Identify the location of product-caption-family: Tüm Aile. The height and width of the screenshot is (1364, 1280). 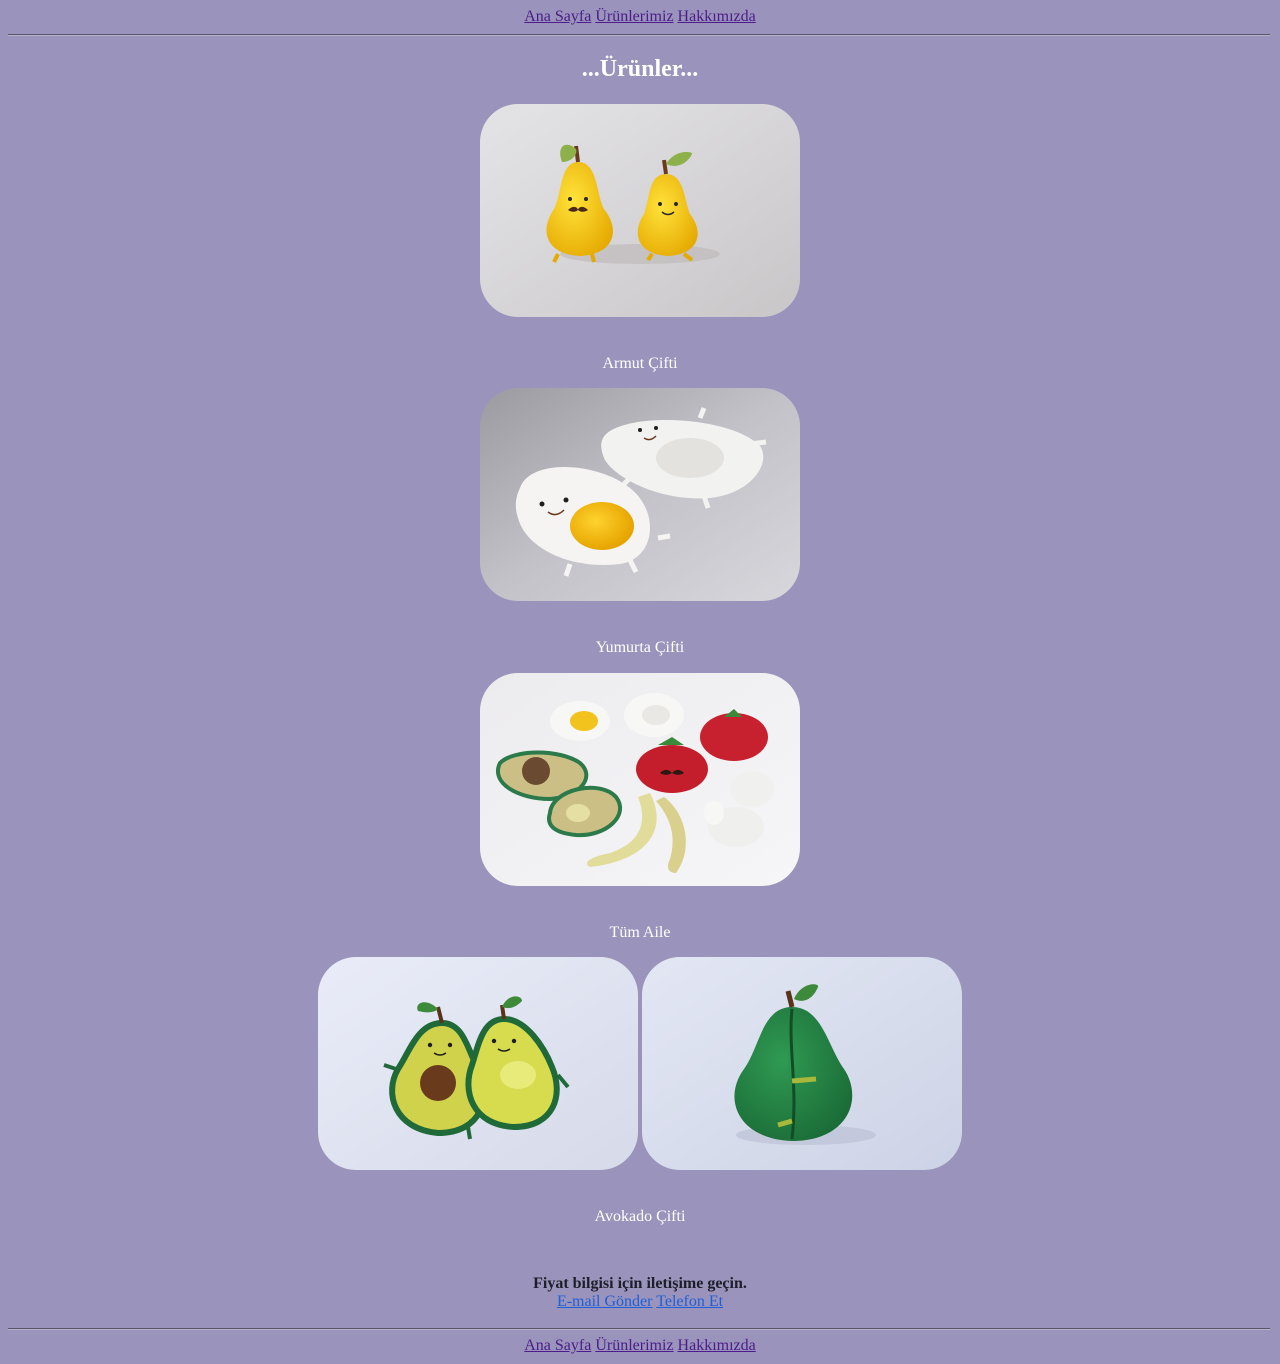
(640, 932).